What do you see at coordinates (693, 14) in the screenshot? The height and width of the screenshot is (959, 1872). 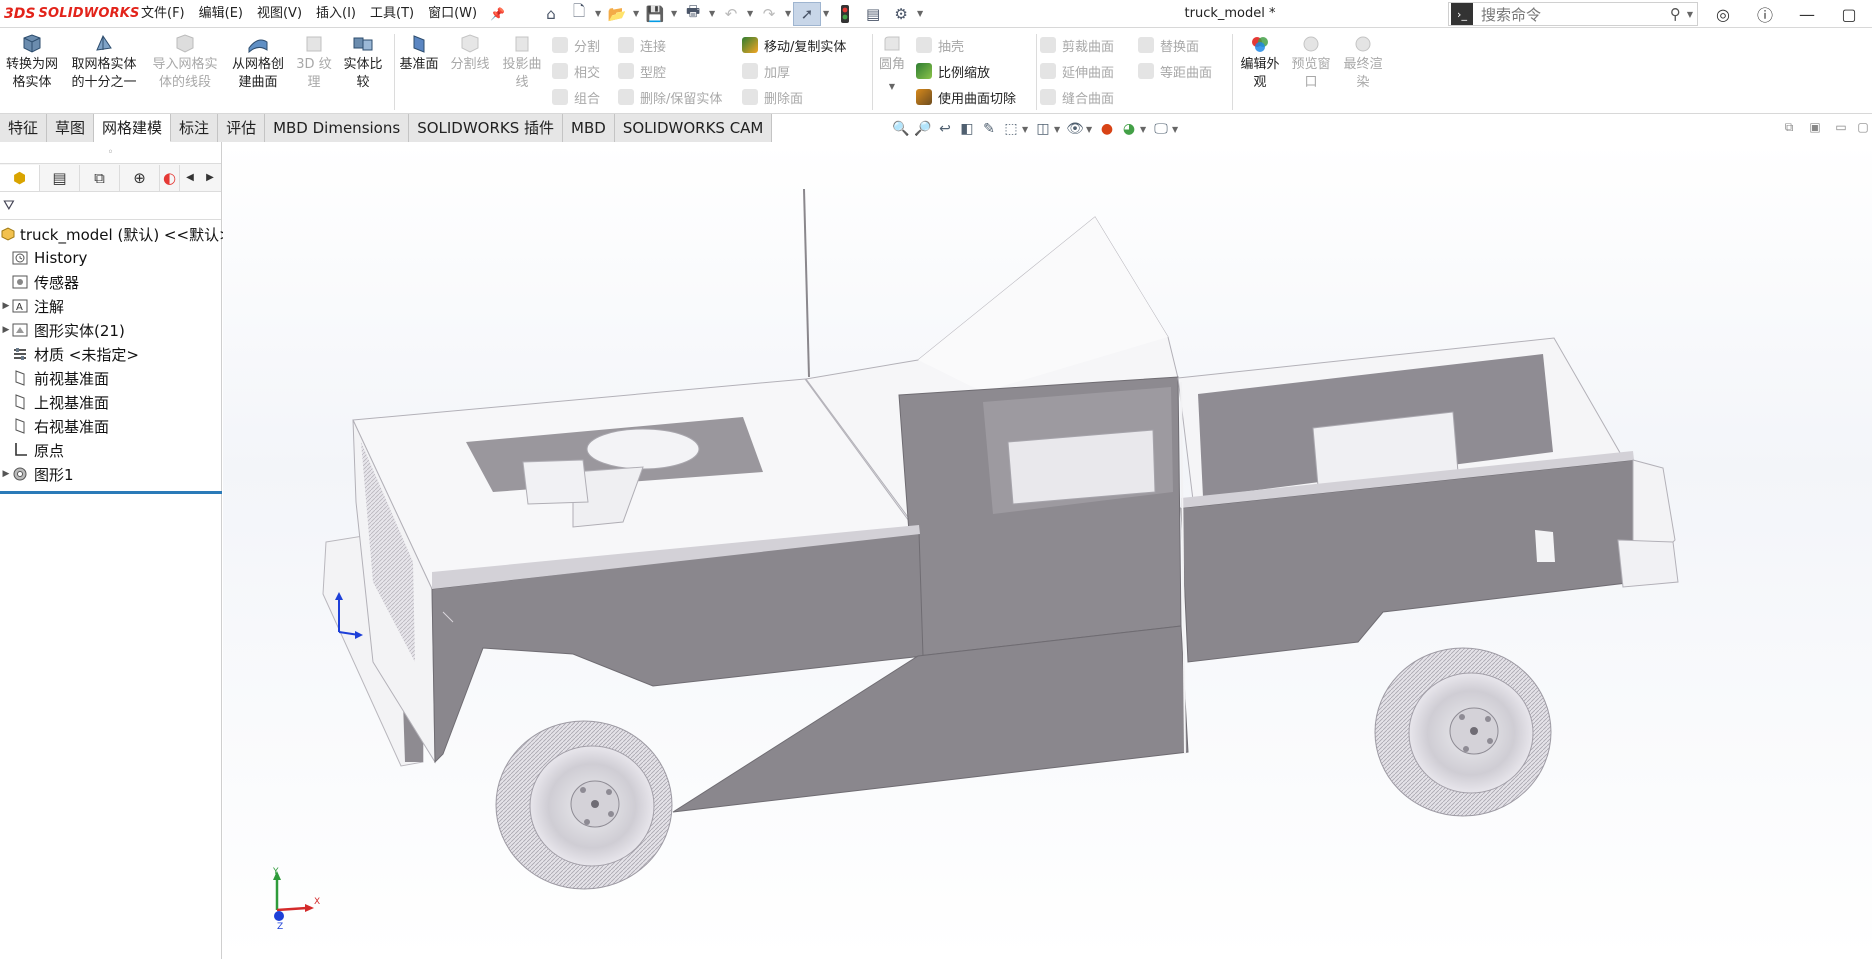 I see `print-icon: 🖶` at bounding box center [693, 14].